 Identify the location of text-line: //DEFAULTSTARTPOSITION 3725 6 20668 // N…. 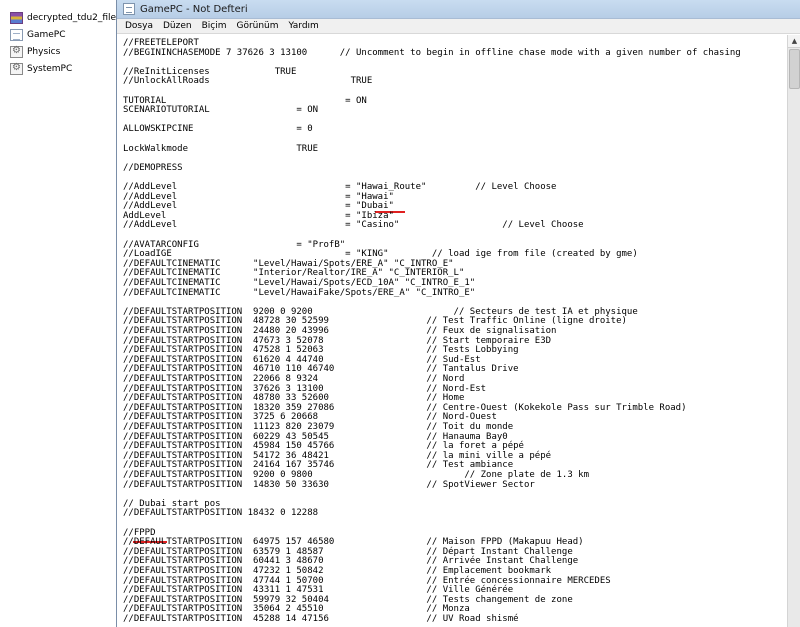
(310, 417).